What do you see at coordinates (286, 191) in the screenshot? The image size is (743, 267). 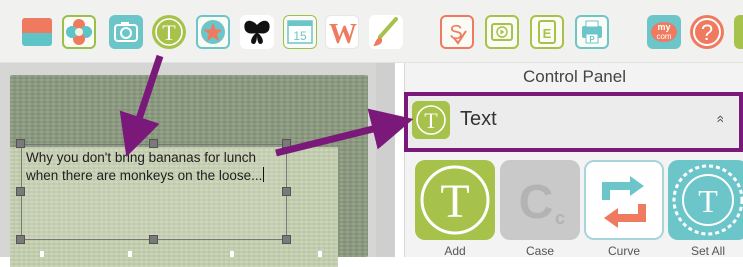 I see `resize-handle-right` at bounding box center [286, 191].